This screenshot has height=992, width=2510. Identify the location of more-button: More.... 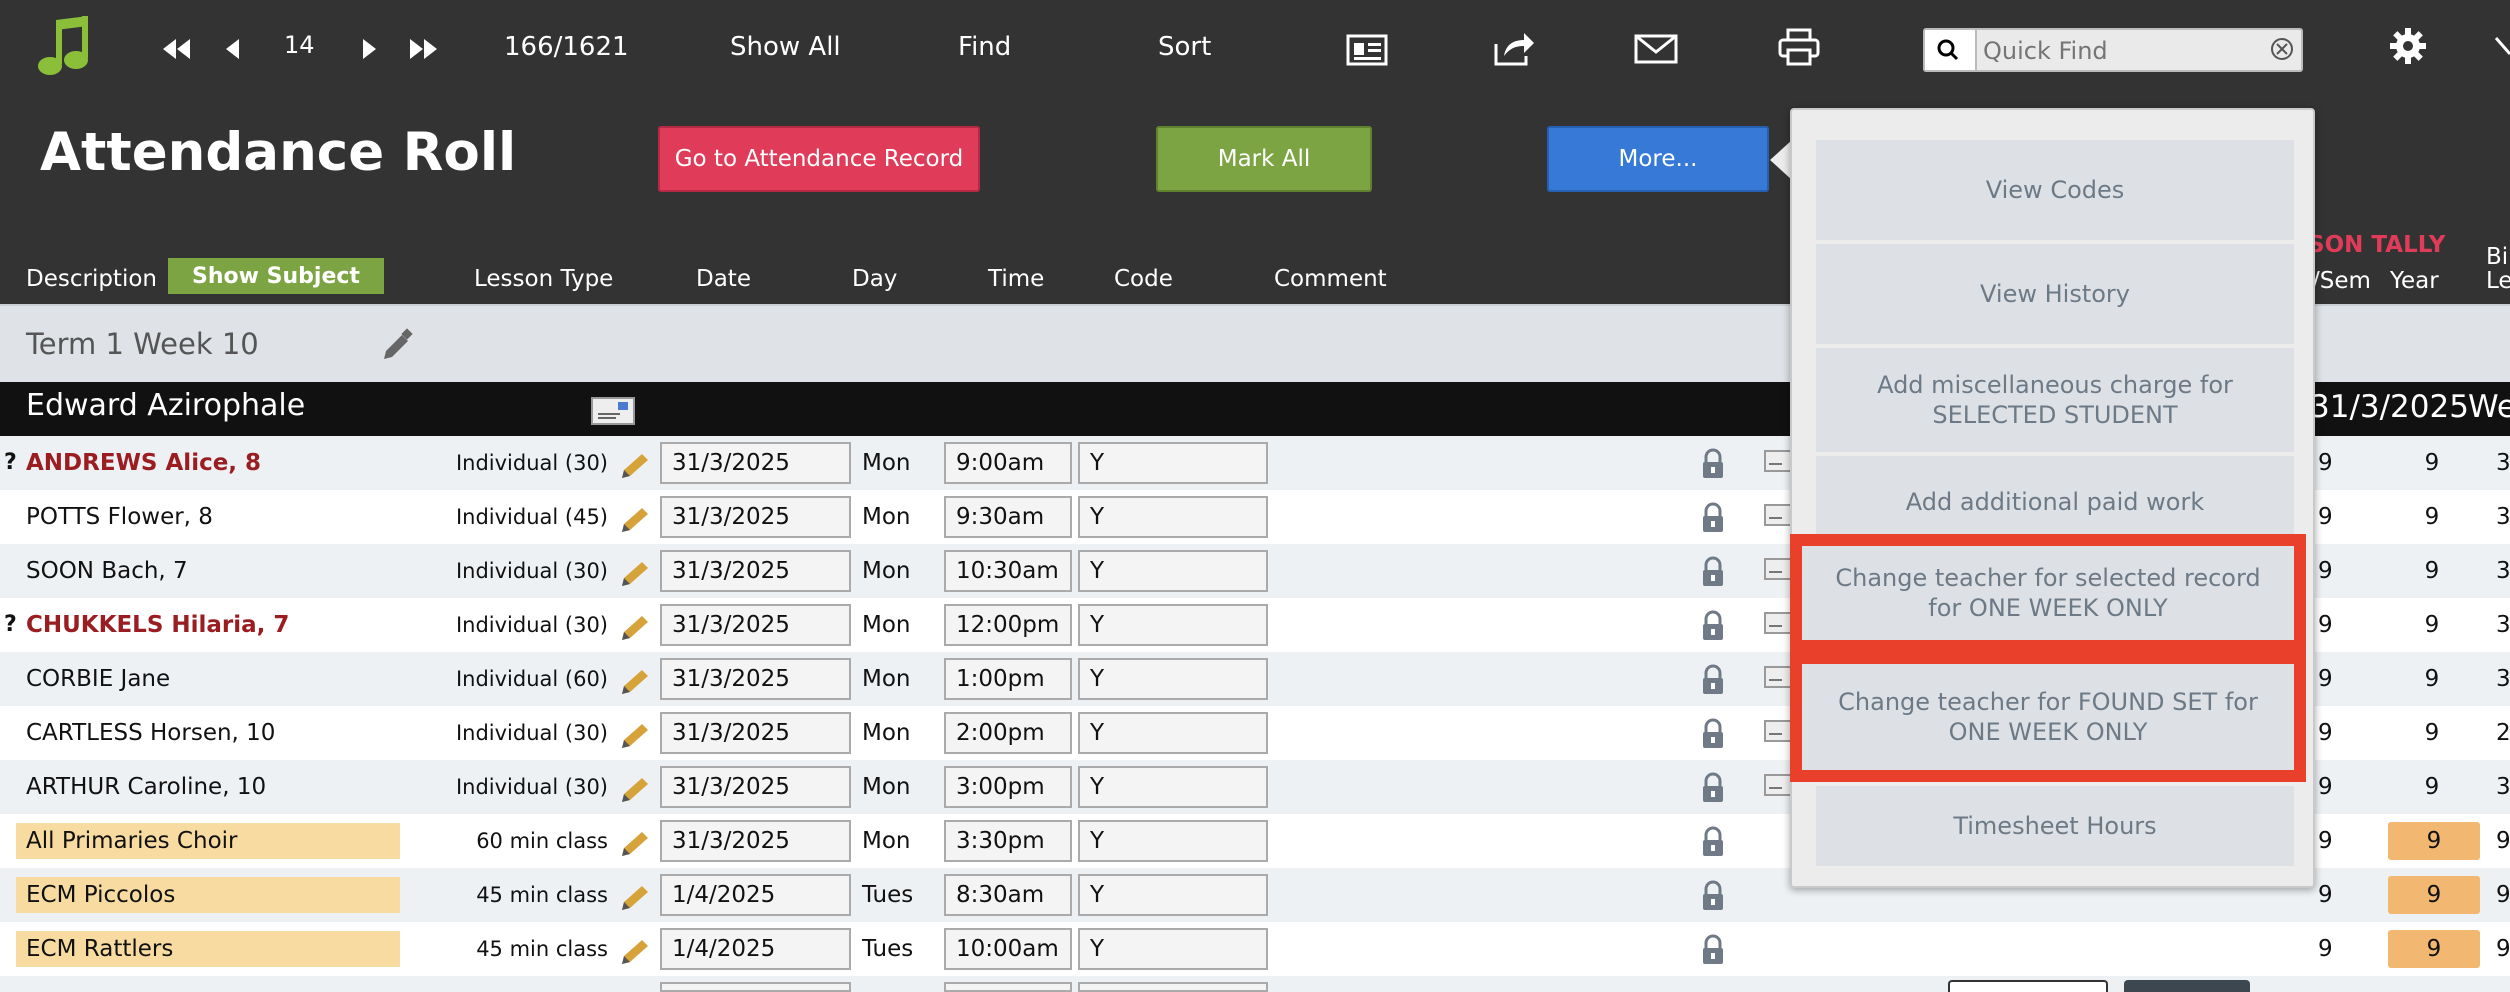
(1658, 159).